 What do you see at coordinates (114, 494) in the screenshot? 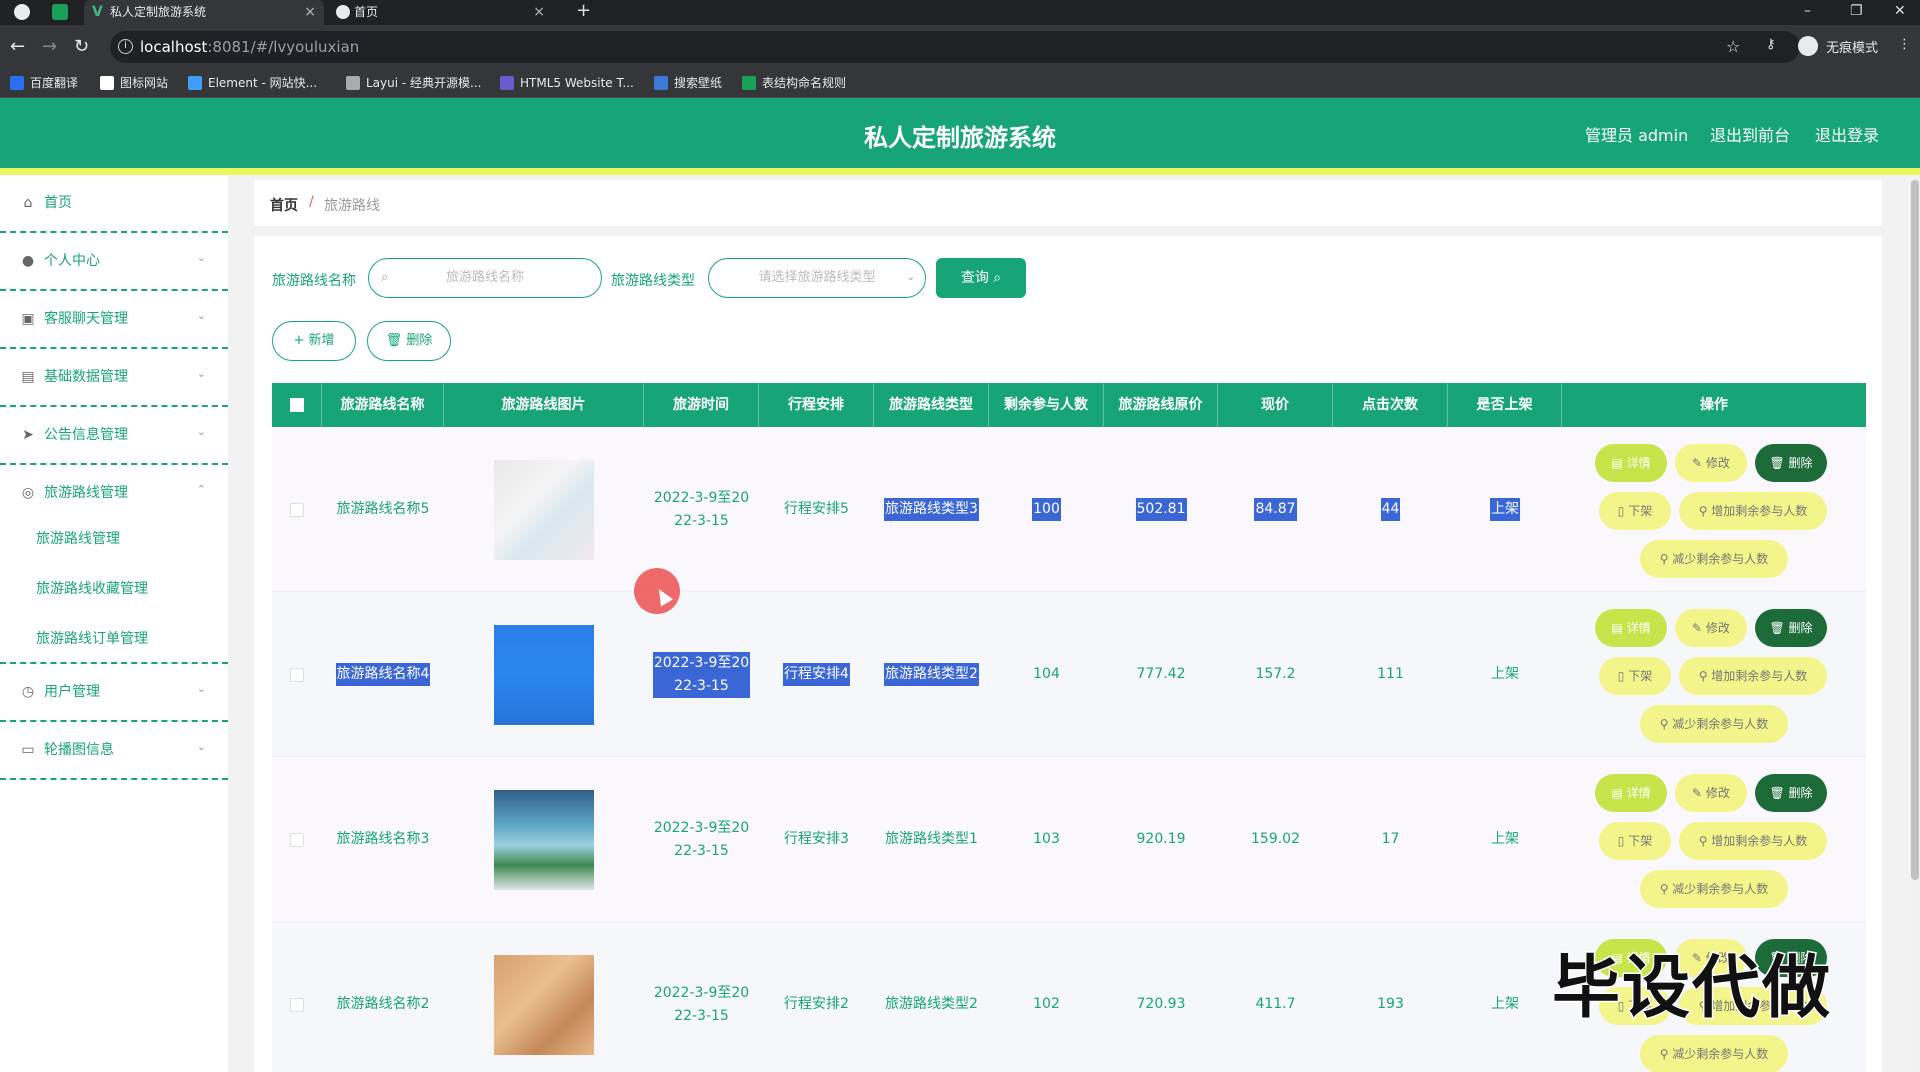
I see `sidebar-item-route: ◎ 旅游路线管理 ⌃` at bounding box center [114, 494].